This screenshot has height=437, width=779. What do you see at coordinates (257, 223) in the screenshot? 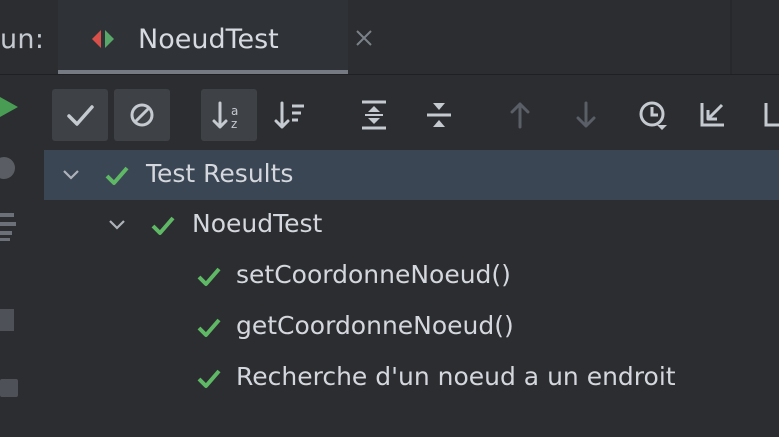
I see `tree-label-suite: NoeudTest` at bounding box center [257, 223].